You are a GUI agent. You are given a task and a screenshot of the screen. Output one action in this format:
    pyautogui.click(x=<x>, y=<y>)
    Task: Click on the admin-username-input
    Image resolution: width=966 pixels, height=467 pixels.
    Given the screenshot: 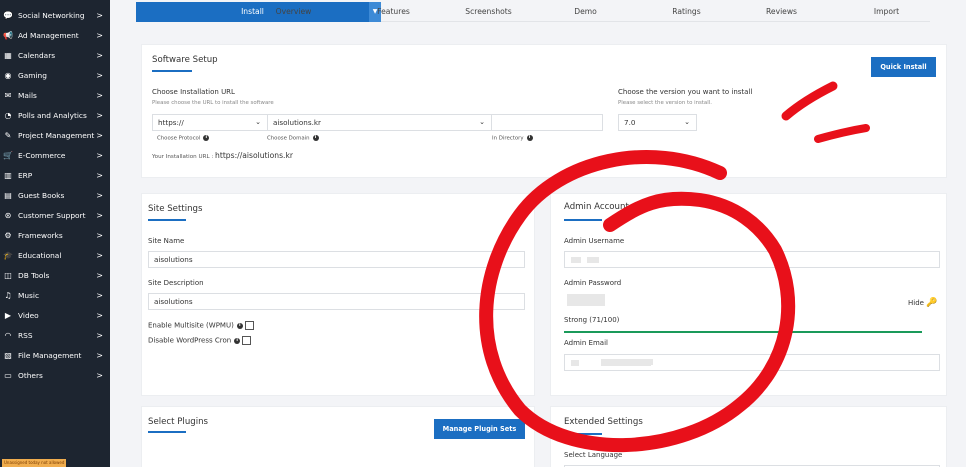 What is the action you would take?
    pyautogui.click(x=752, y=259)
    